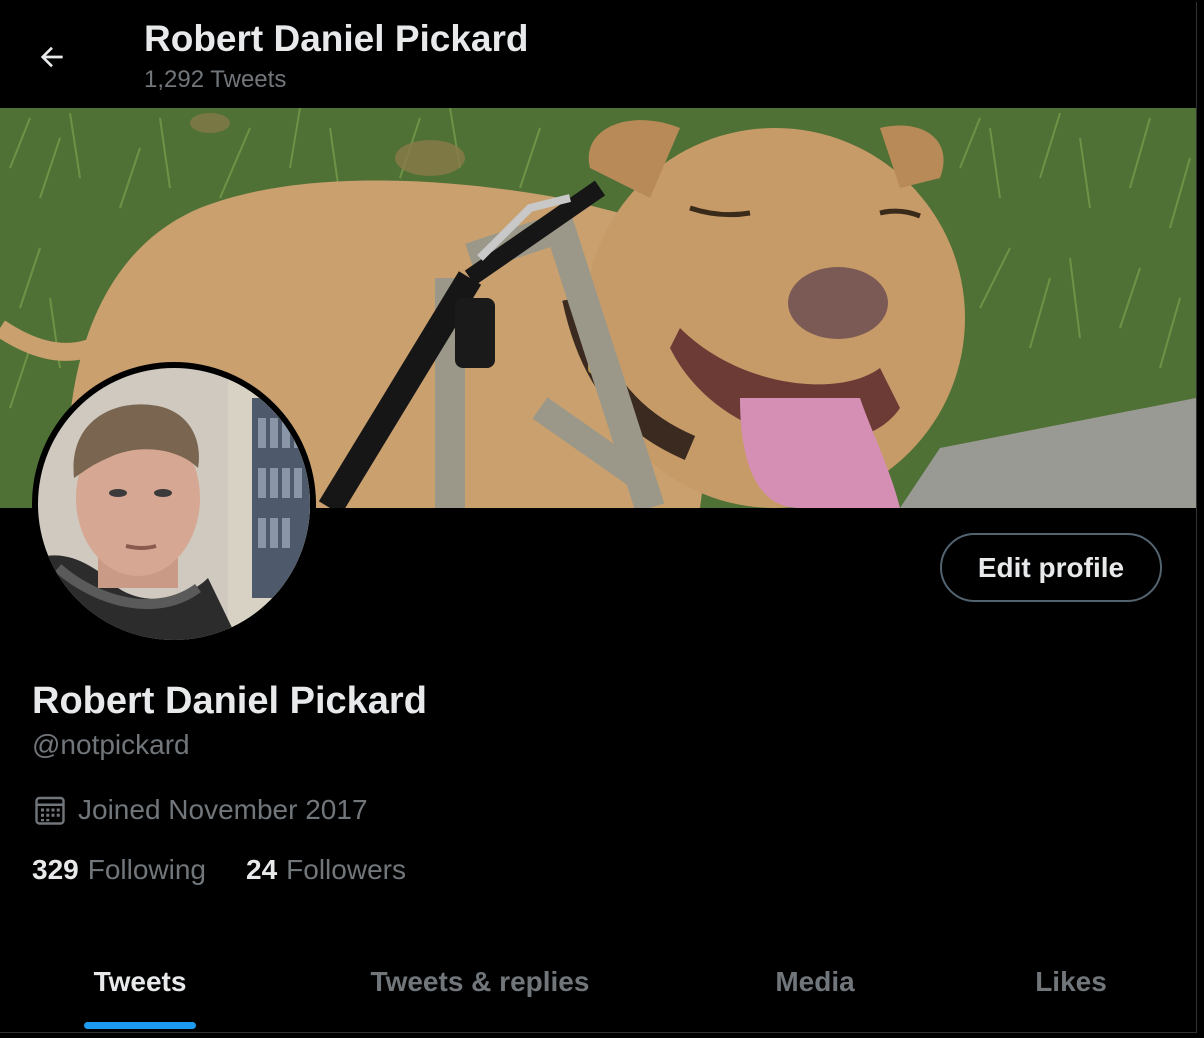 The width and height of the screenshot is (1204, 1038). Describe the element at coordinates (1051, 567) in the screenshot. I see `edit-profile-button: Edit profile` at that location.